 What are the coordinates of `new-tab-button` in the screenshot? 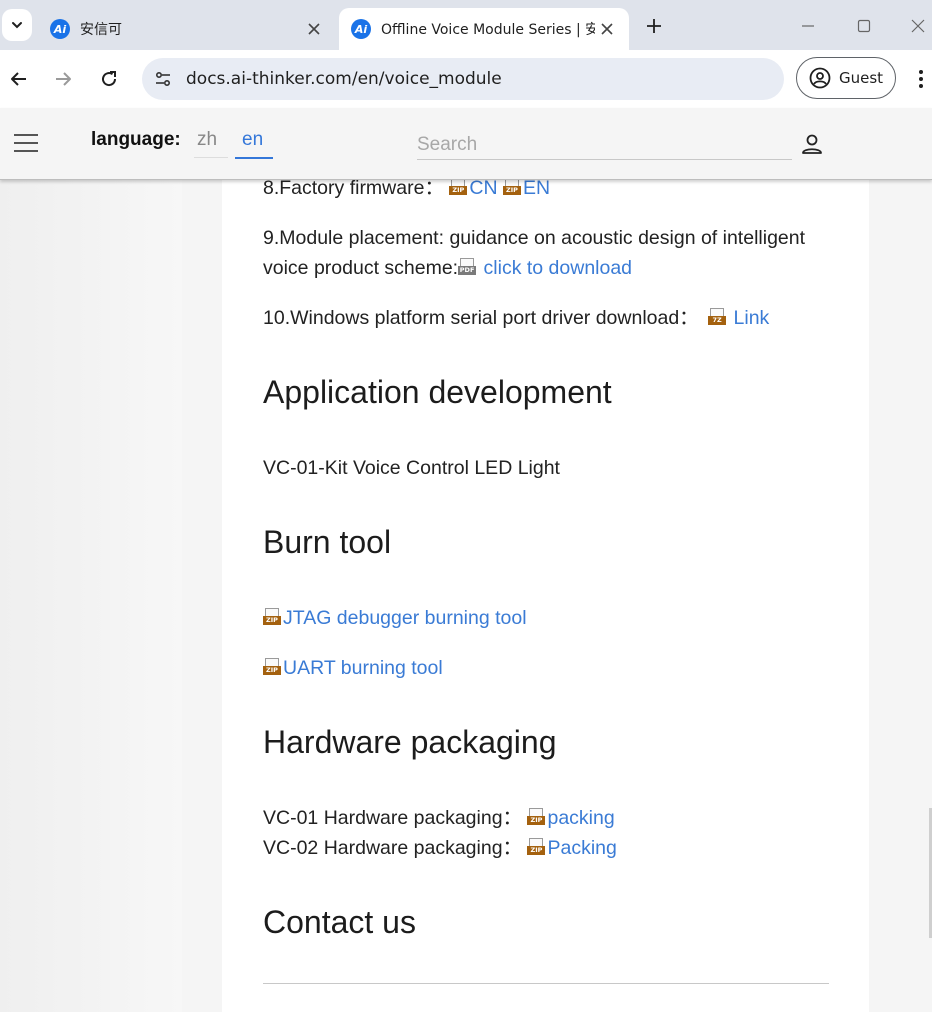 It's located at (654, 26).